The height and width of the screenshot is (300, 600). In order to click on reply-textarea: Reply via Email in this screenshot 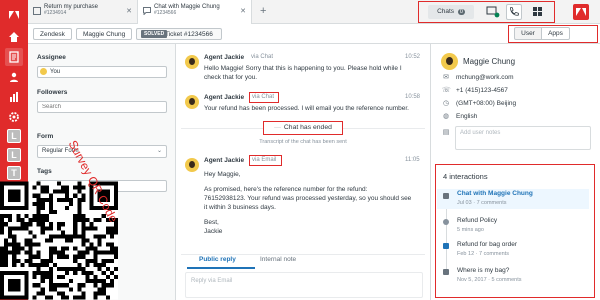, I will do `click(304, 285)`.